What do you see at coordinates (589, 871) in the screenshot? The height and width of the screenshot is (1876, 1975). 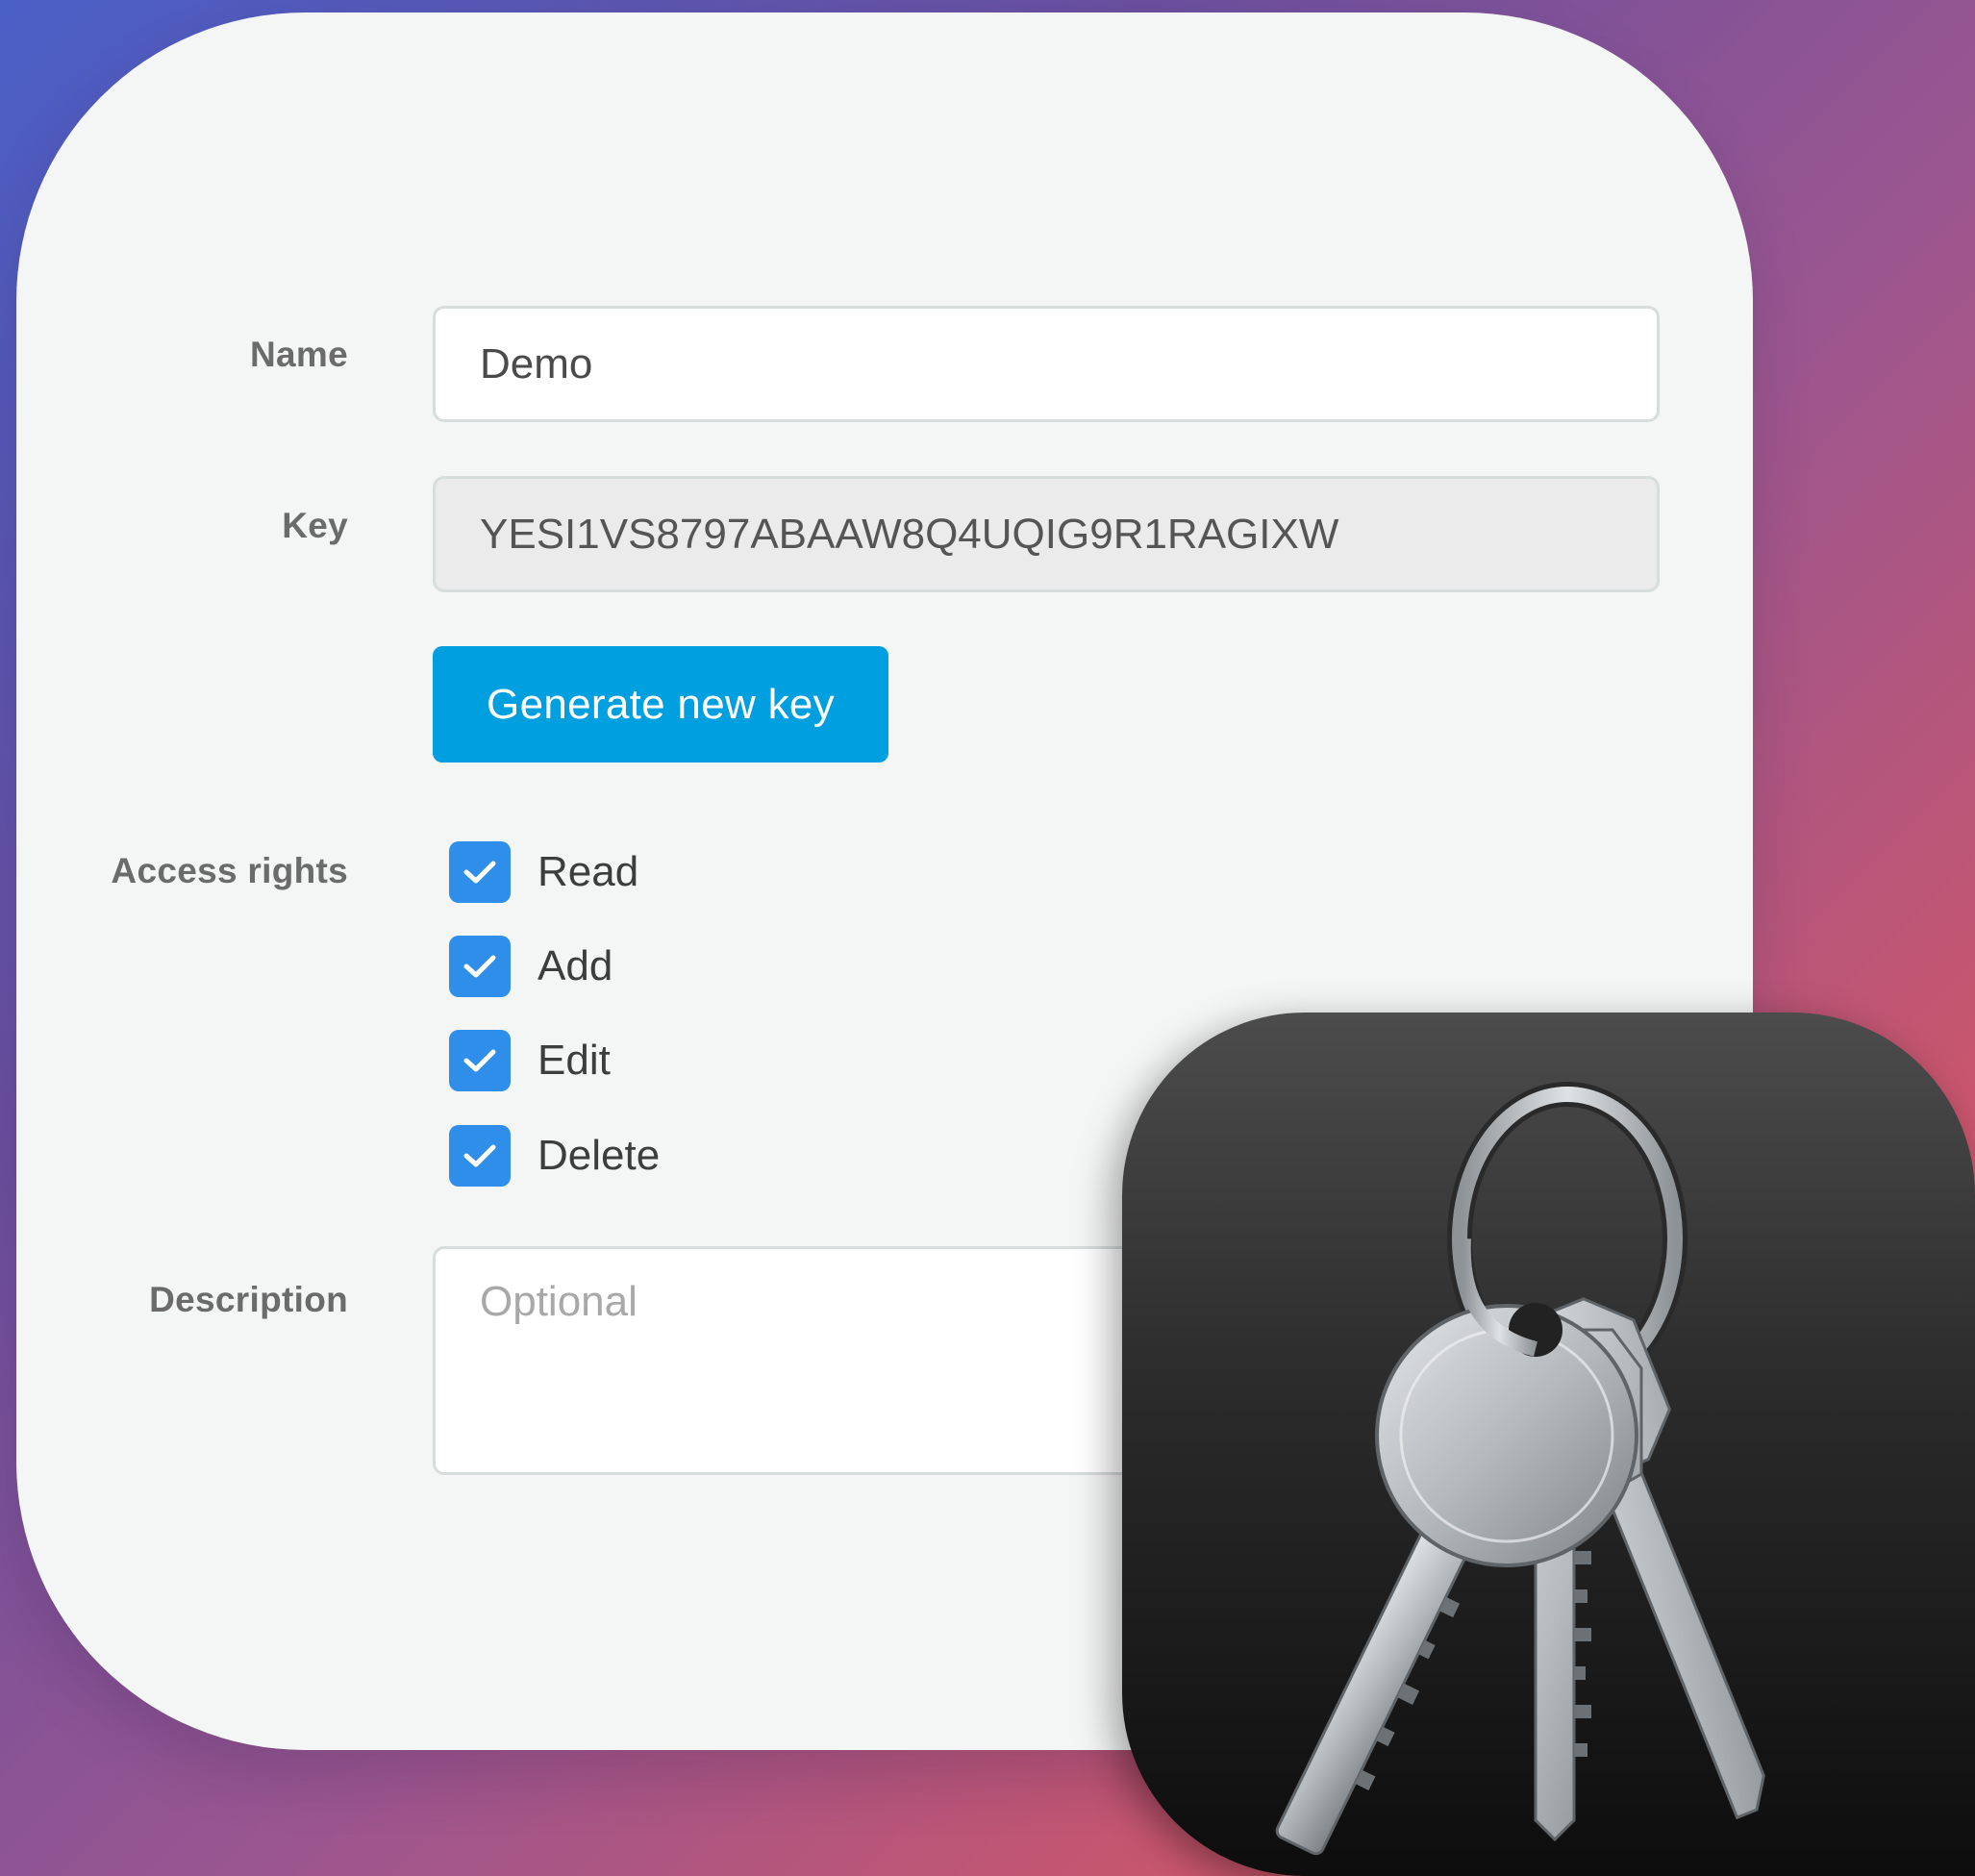 I see `read-label: Read` at bounding box center [589, 871].